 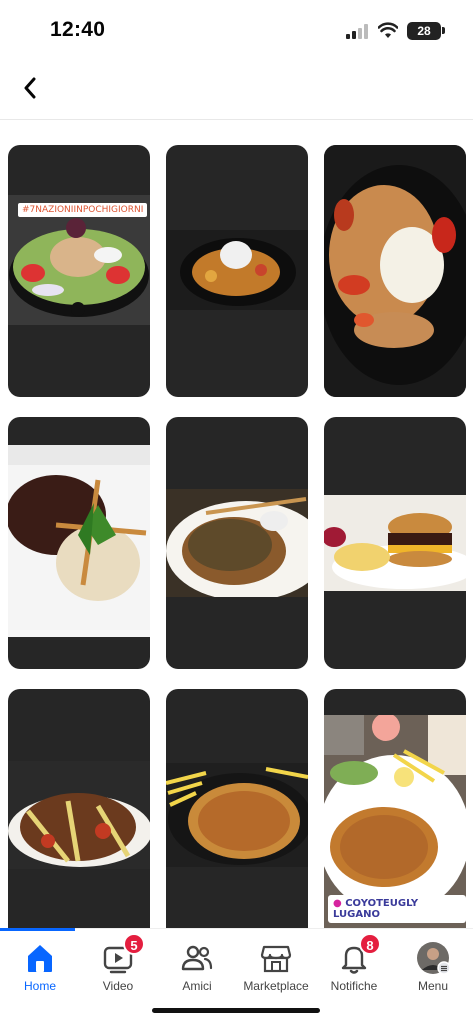 What do you see at coordinates (443, 30) in the screenshot?
I see `battery-tip` at bounding box center [443, 30].